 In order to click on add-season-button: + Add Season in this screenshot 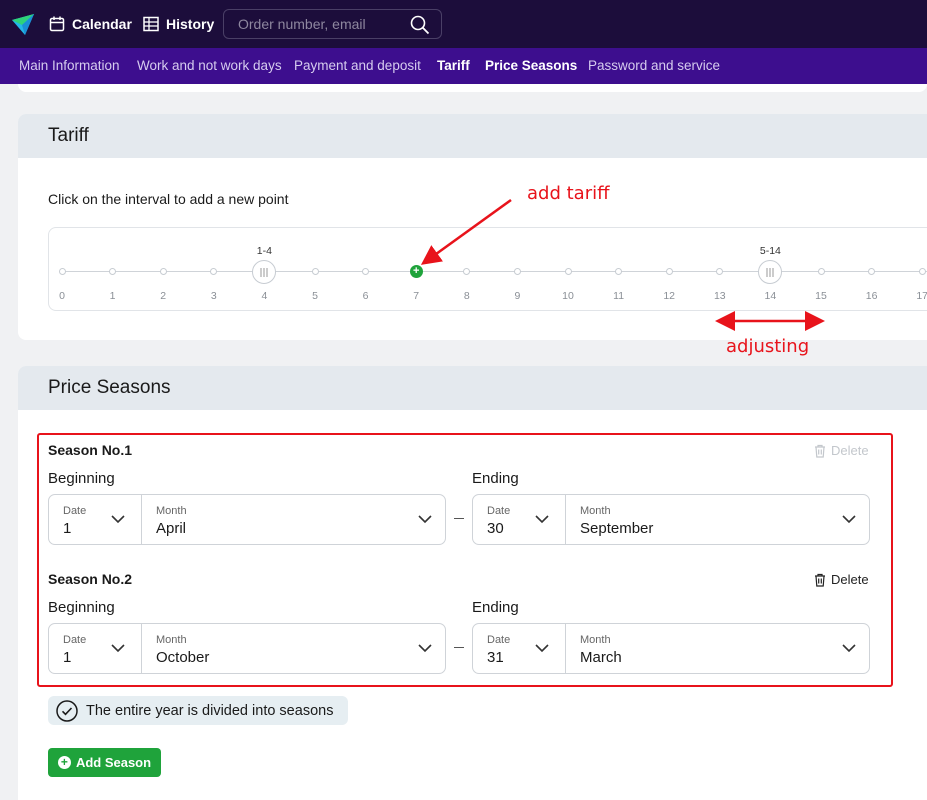, I will do `click(104, 762)`.